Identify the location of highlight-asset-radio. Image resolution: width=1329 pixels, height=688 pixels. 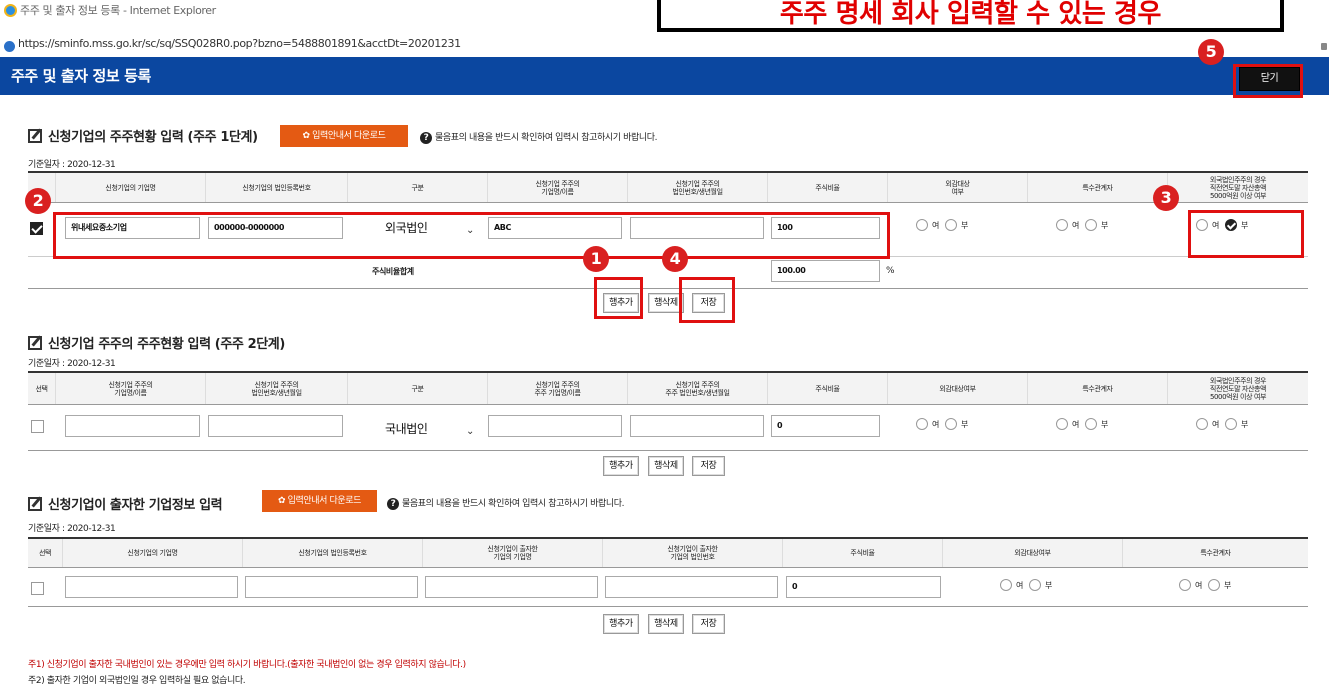
(1246, 234).